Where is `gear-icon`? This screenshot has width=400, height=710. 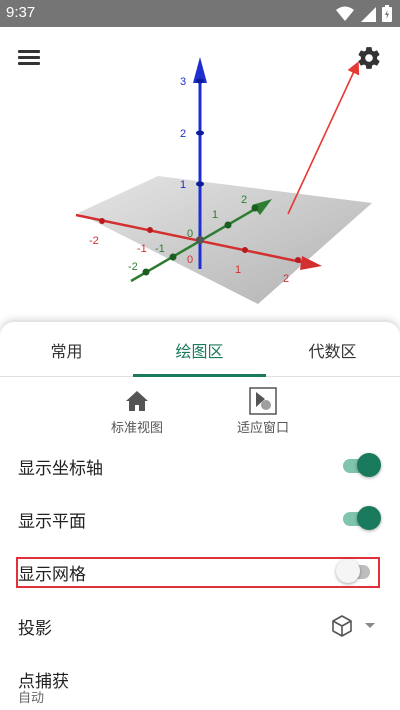
gear-icon is located at coordinates (369, 58).